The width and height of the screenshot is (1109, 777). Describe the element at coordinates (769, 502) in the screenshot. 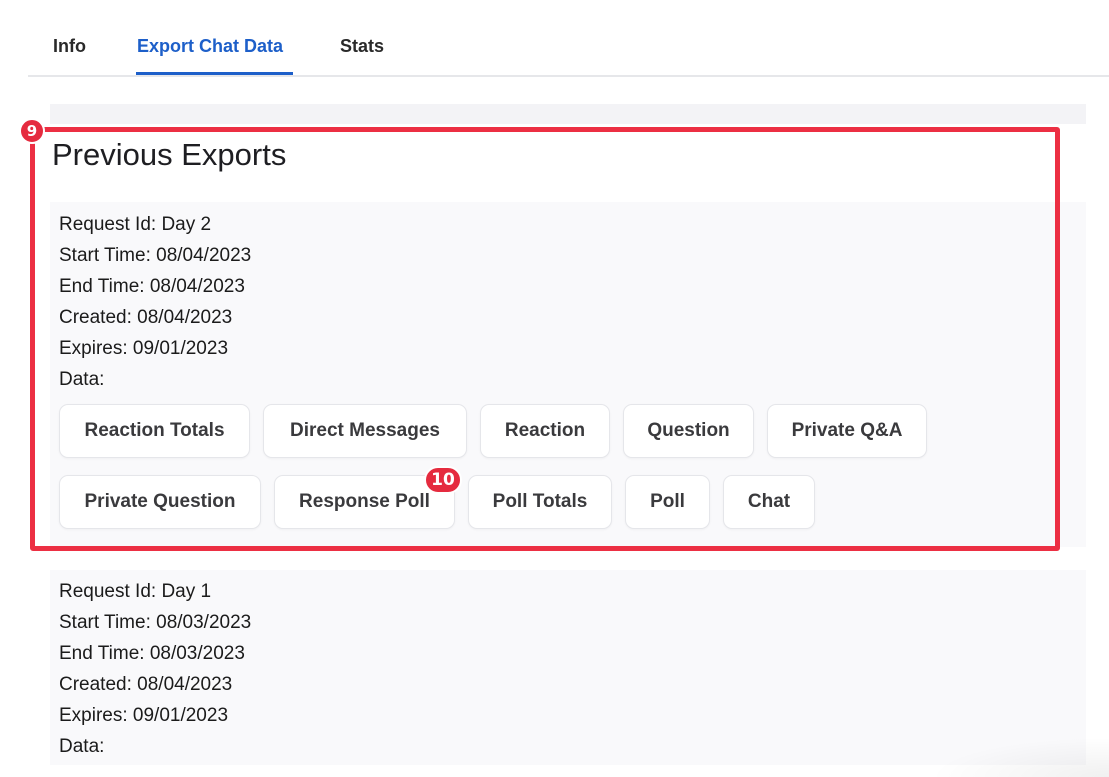

I see `download-chat-button: Chat` at that location.